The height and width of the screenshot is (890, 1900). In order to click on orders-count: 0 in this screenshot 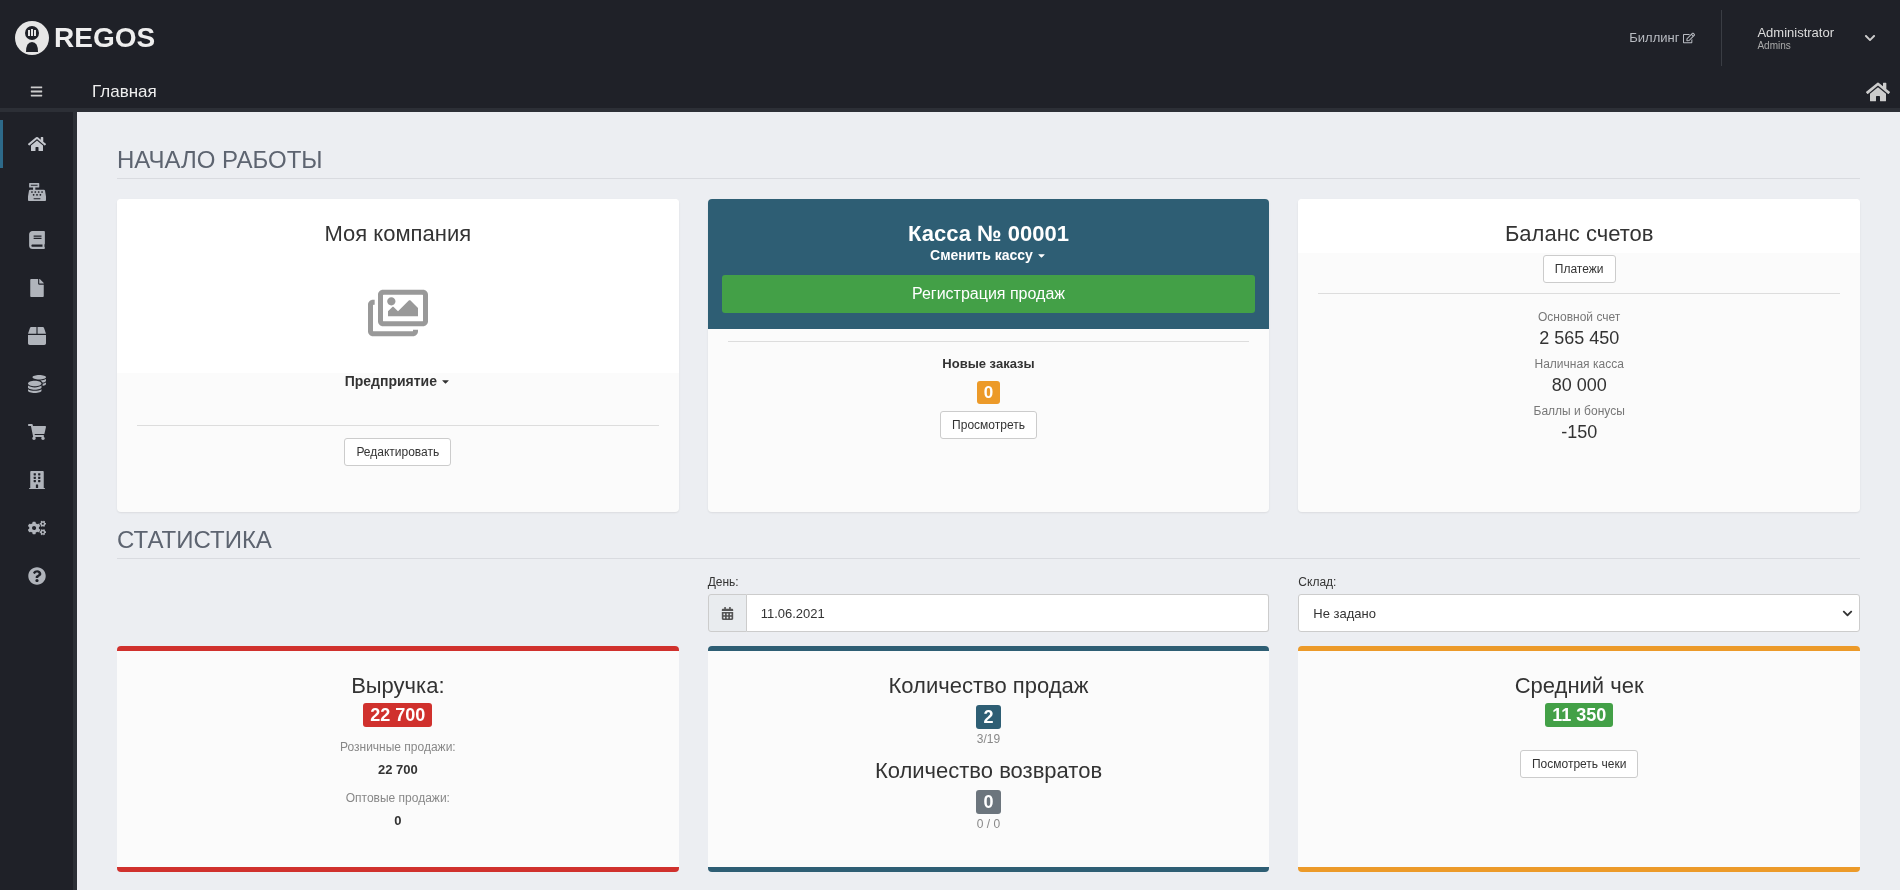, I will do `click(988, 392)`.